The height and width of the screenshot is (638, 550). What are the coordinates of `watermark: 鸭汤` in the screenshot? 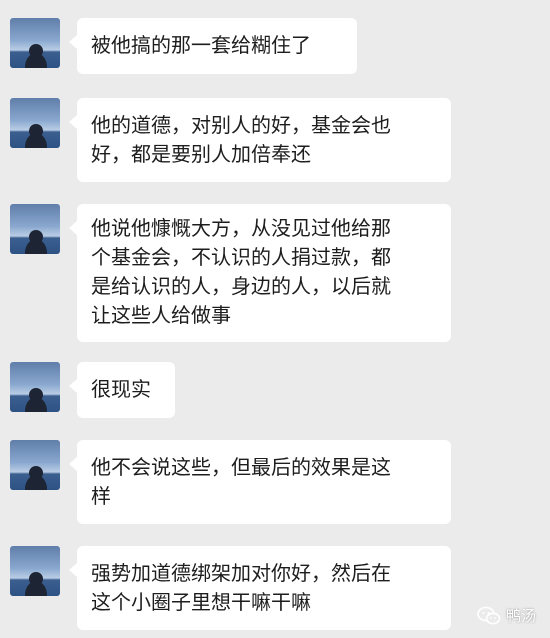 It's located at (506, 615).